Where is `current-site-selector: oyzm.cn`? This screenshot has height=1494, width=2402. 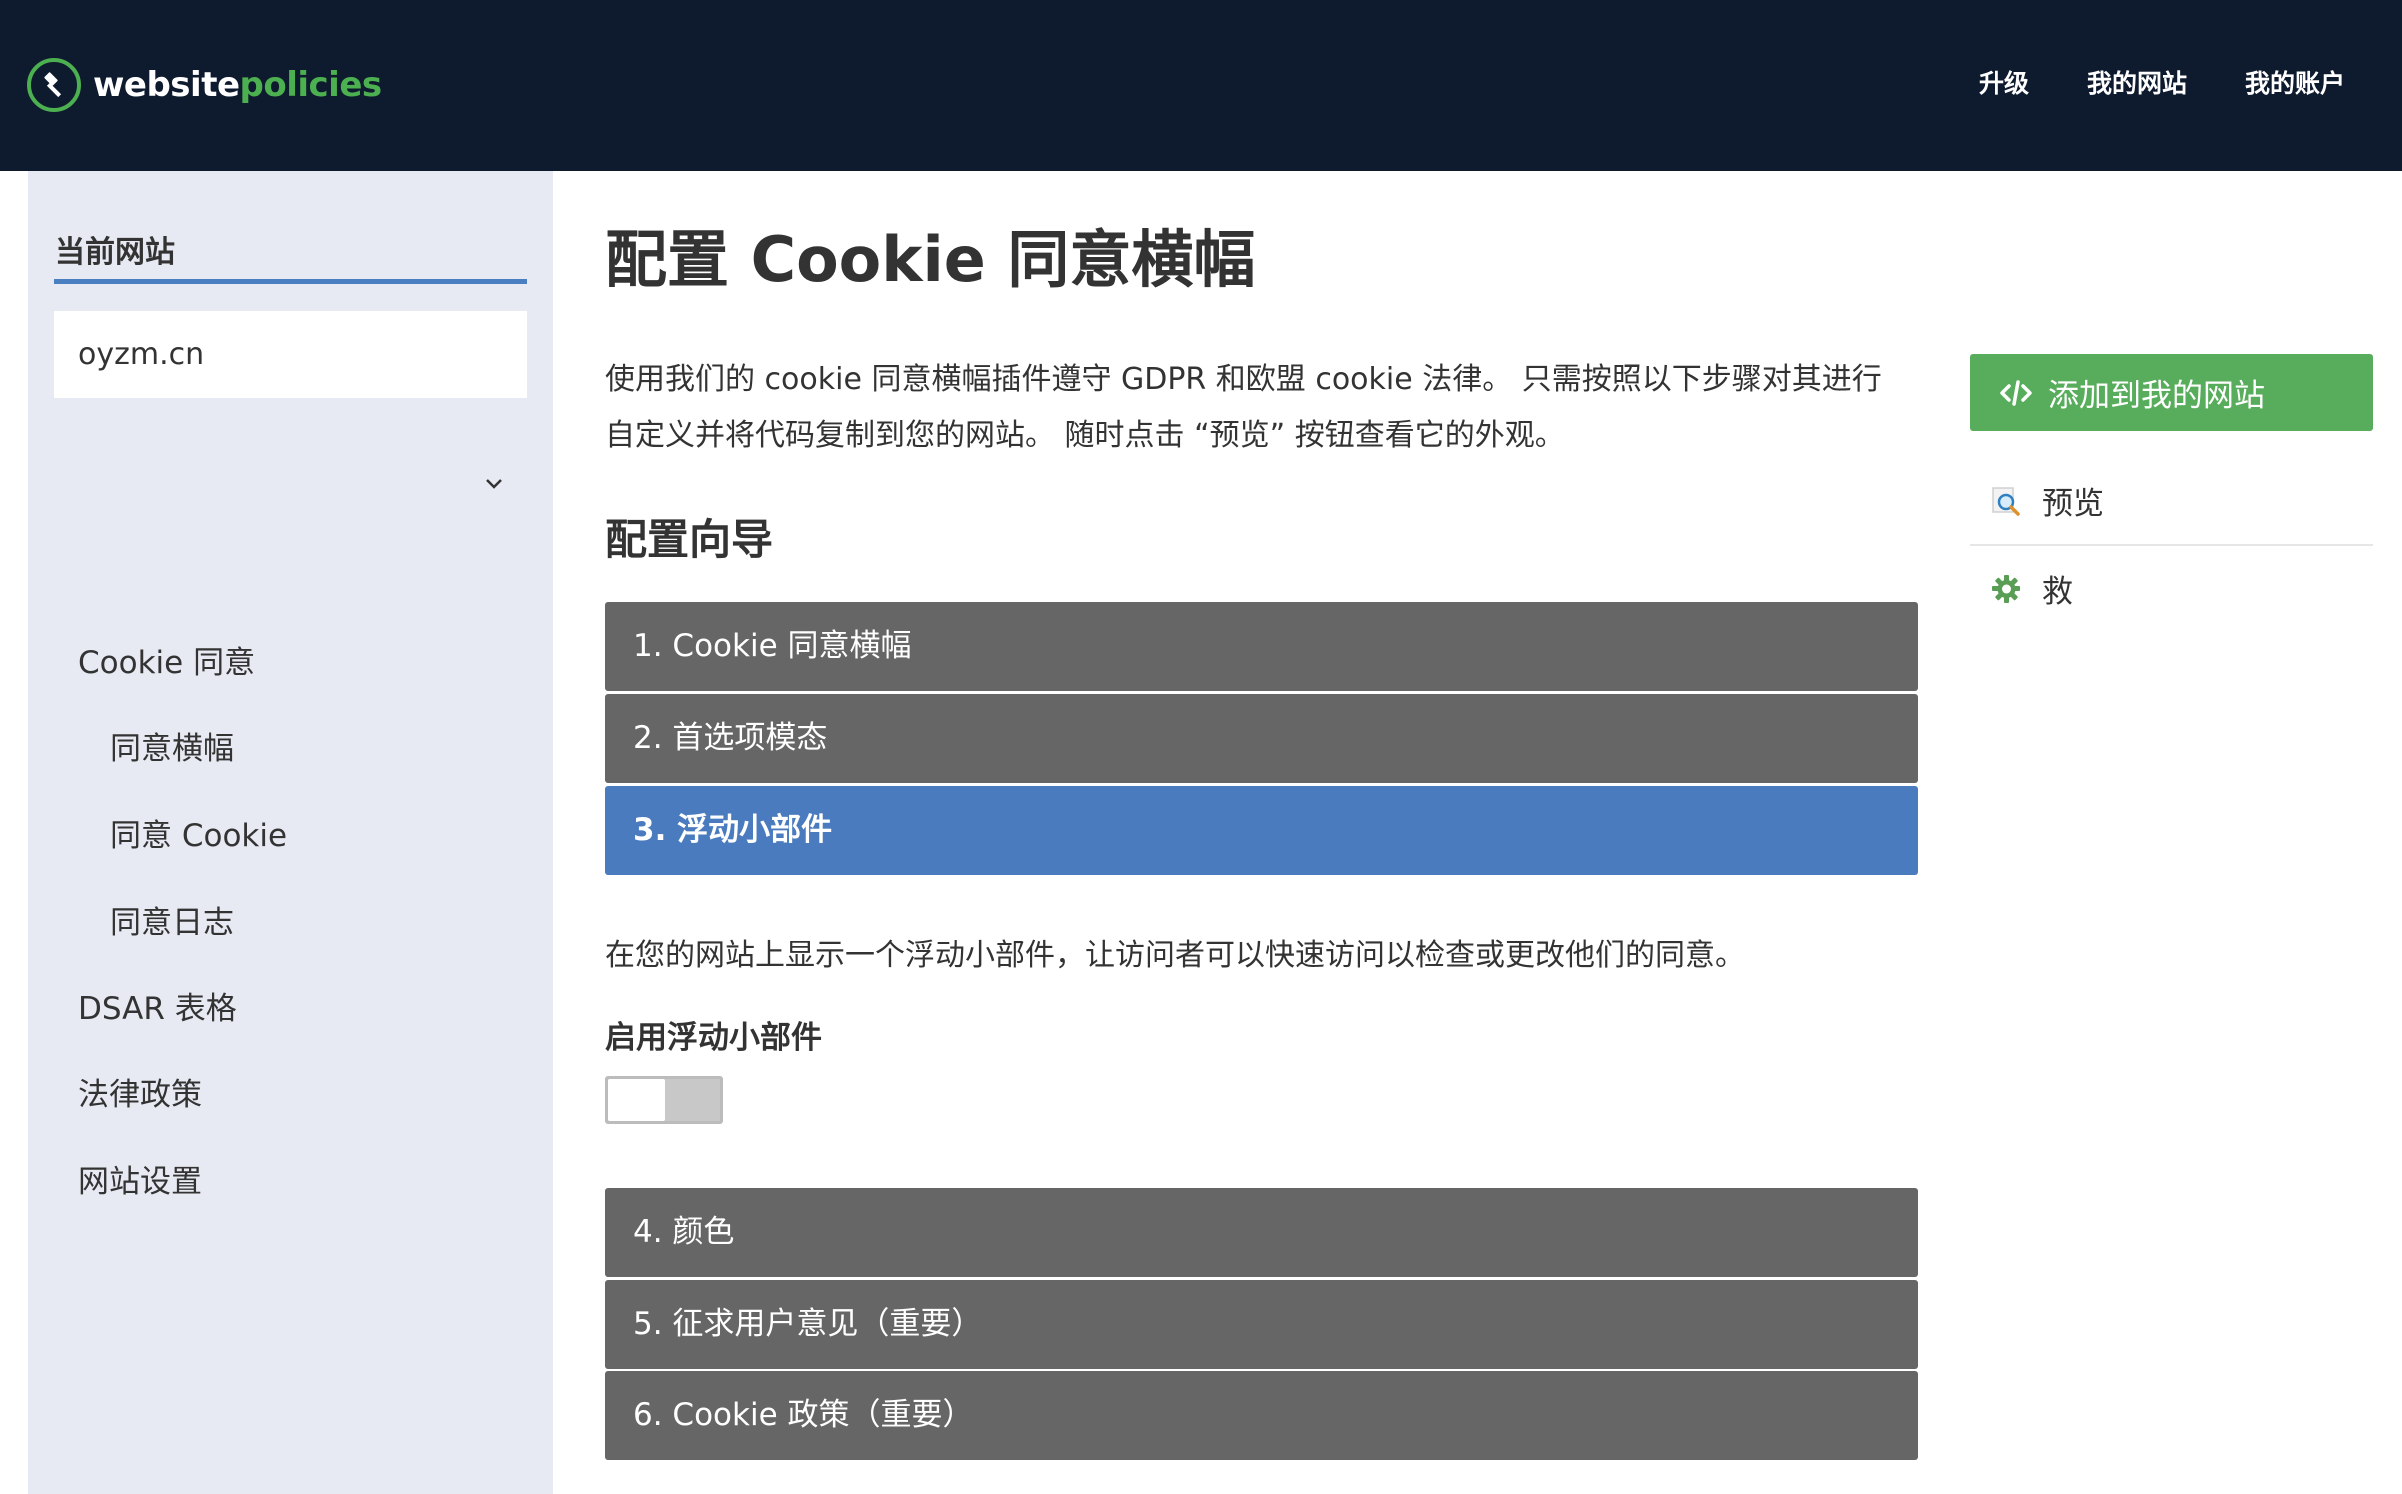 current-site-selector: oyzm.cn is located at coordinates (290, 354).